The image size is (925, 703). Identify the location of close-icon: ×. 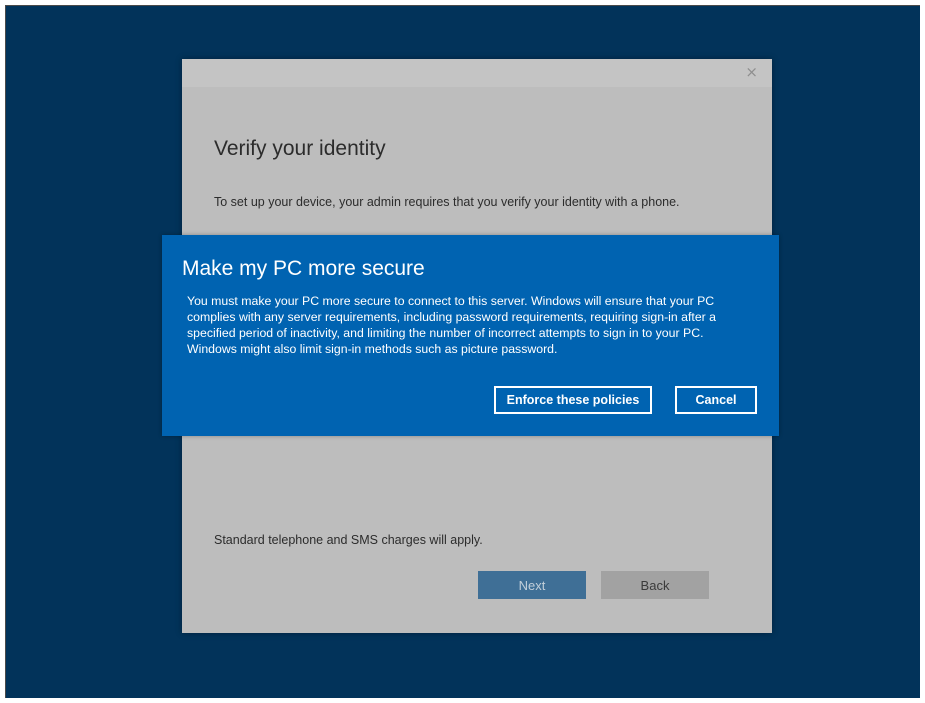
(751, 72).